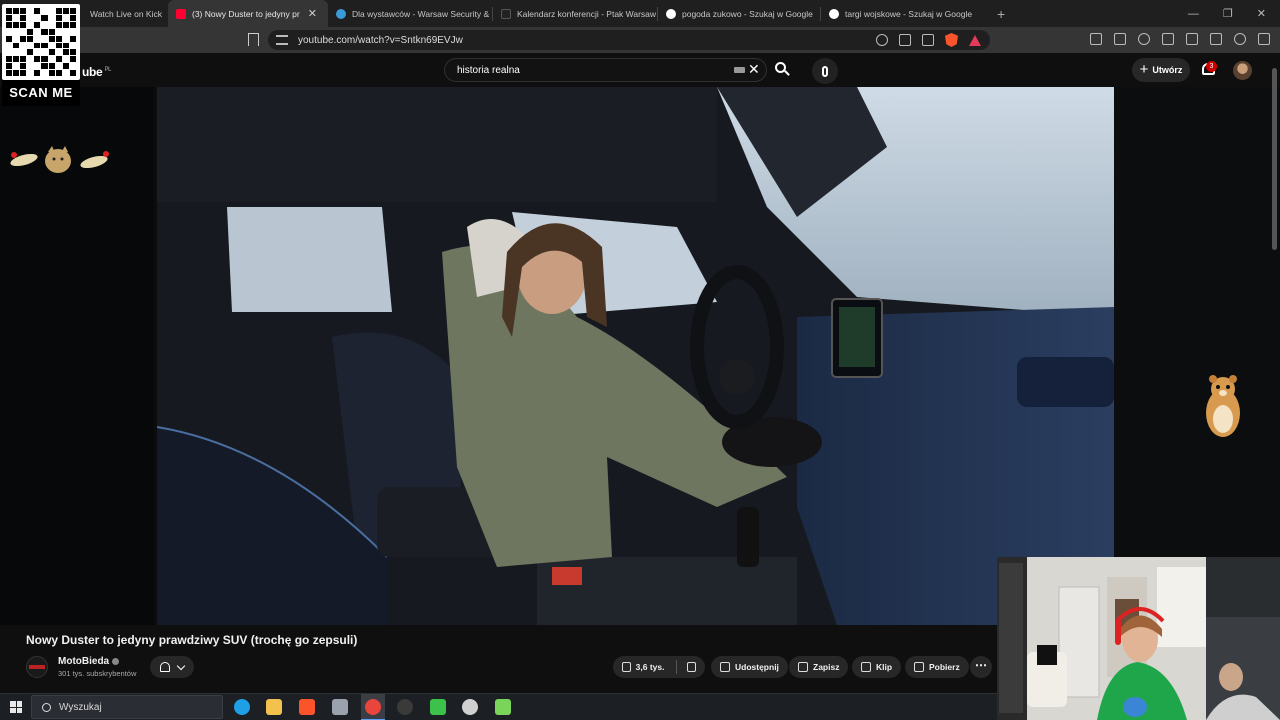 The height and width of the screenshot is (720, 1280). What do you see at coordinates (59, 159) in the screenshot?
I see `cat-emote-icon` at bounding box center [59, 159].